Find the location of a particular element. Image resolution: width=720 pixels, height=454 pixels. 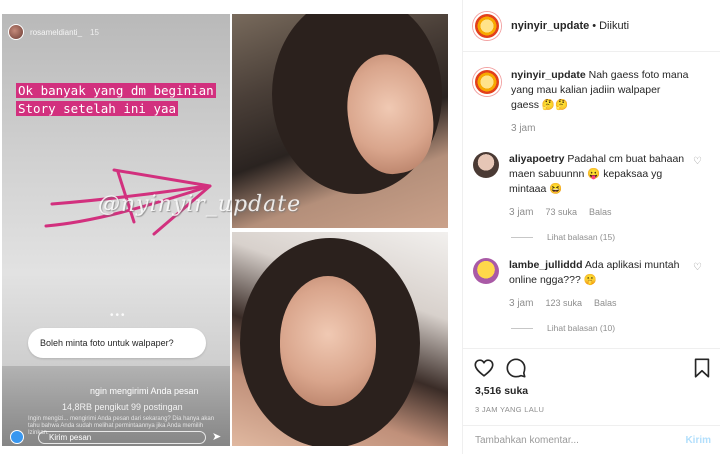

comment-input is located at coordinates (580, 440).